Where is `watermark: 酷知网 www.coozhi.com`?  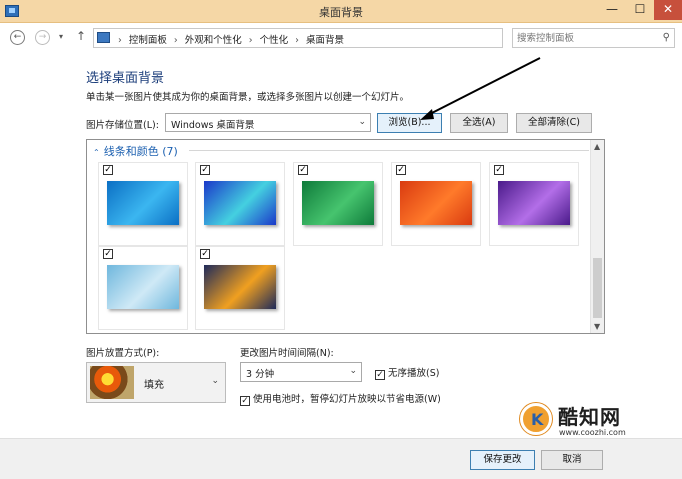
watermark: 酷知网 www.coozhi.com is located at coordinates (586, 422).